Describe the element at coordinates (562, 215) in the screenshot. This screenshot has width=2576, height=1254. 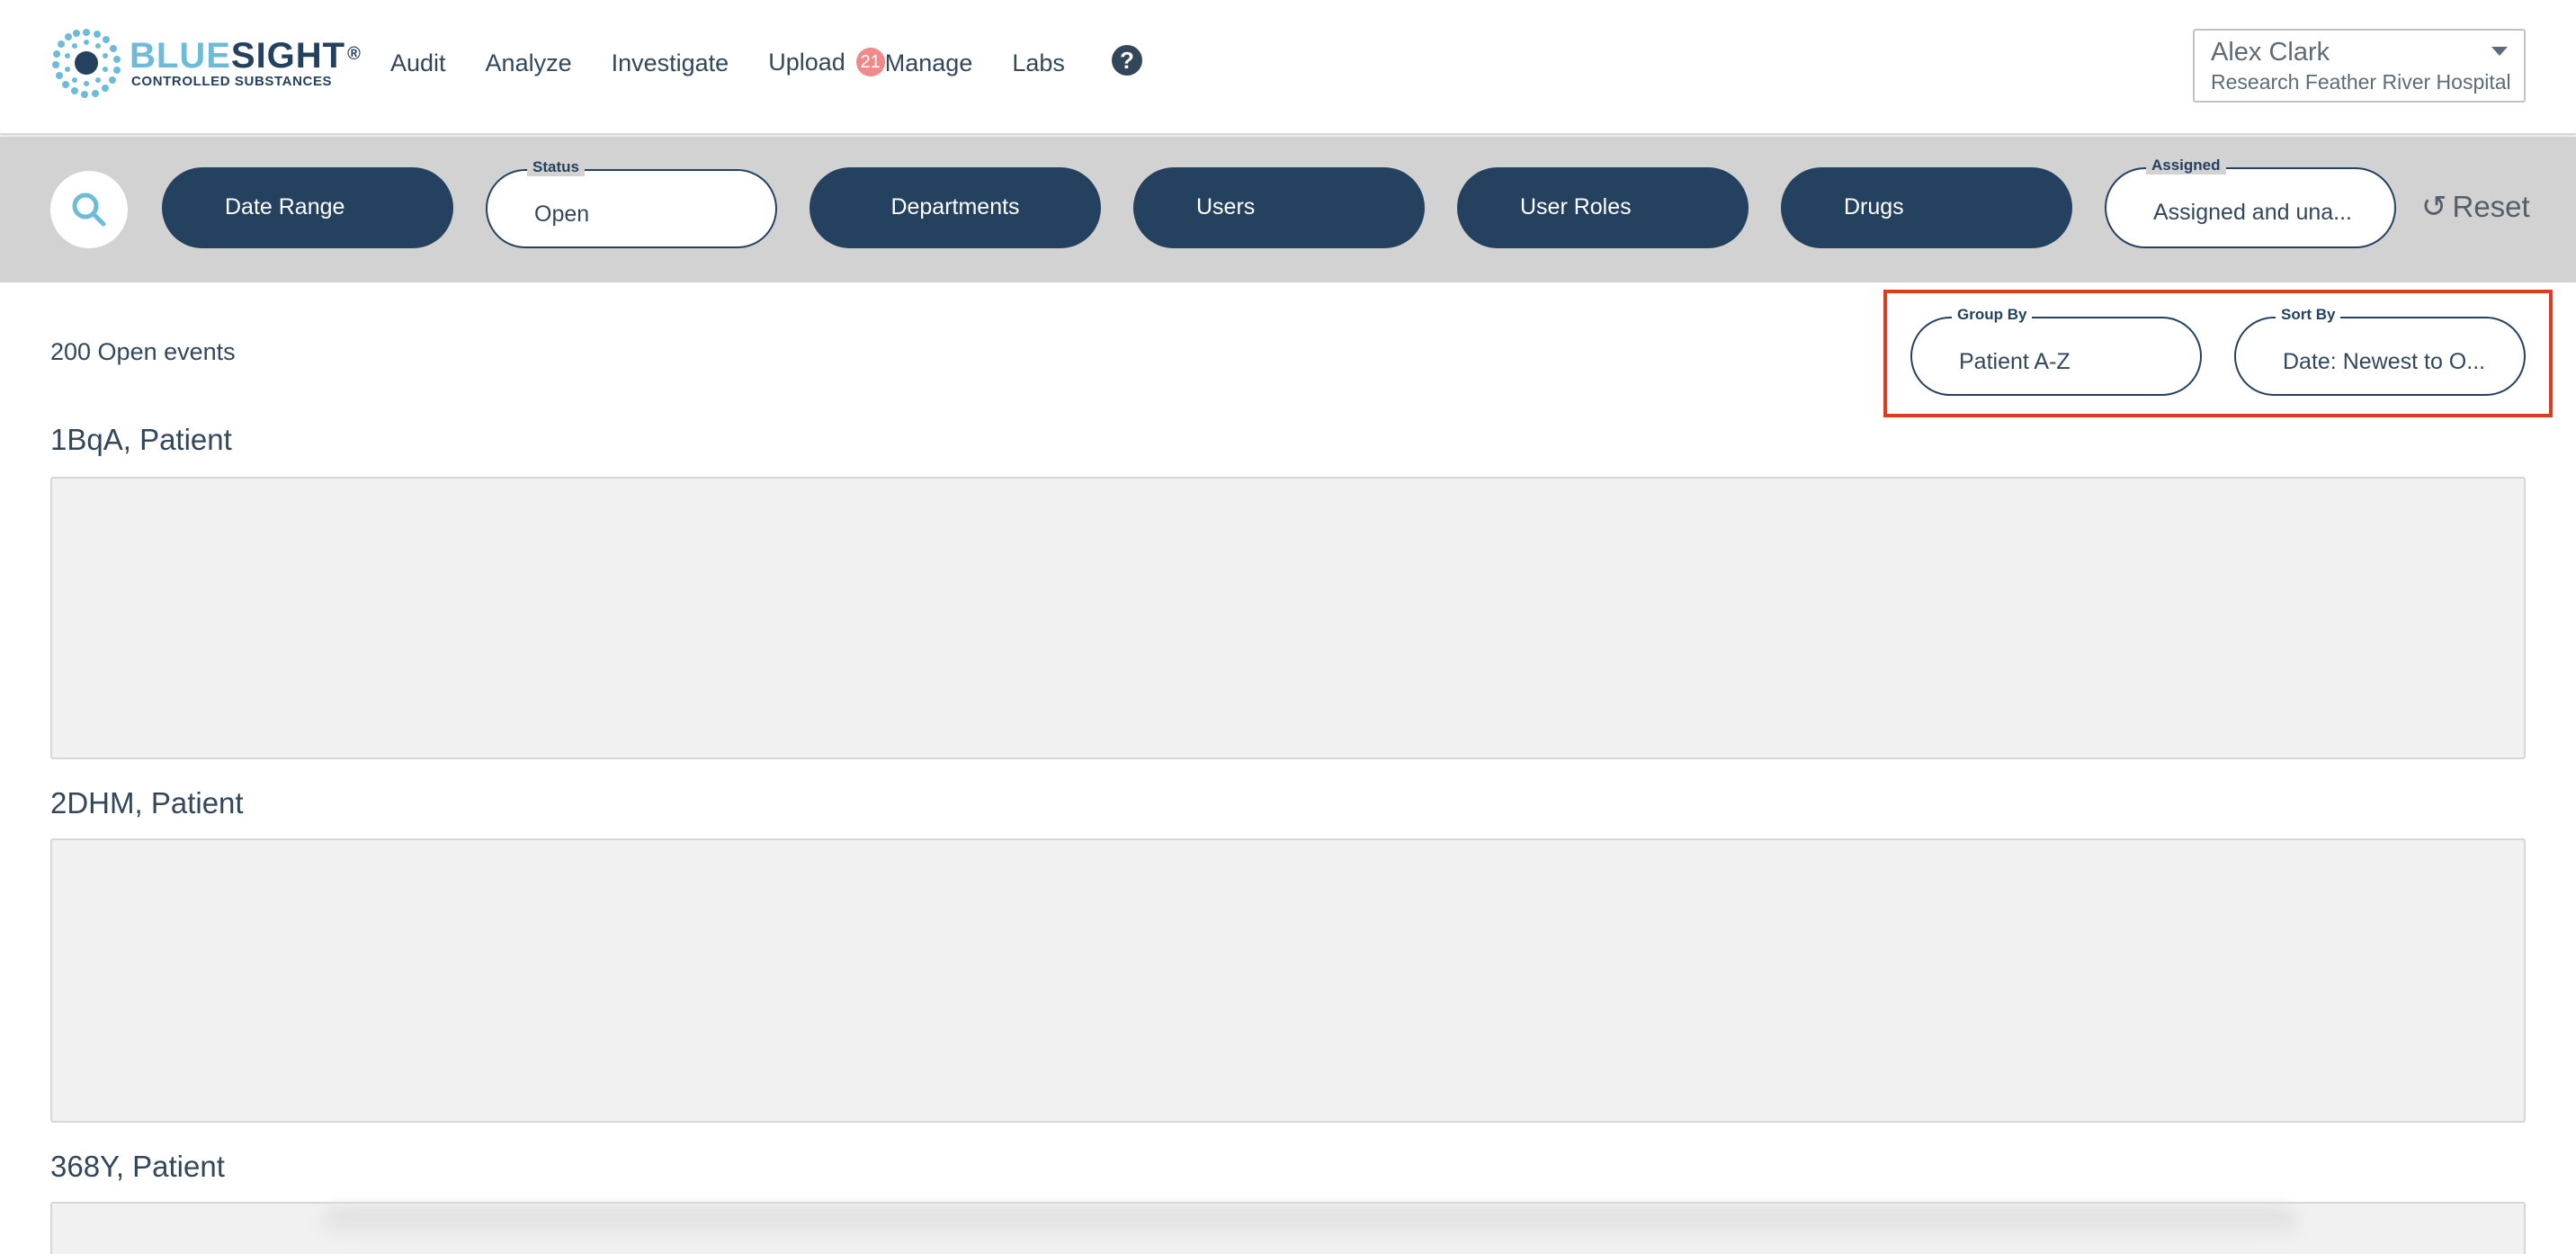
I see `status-filter-value: Open` at that location.